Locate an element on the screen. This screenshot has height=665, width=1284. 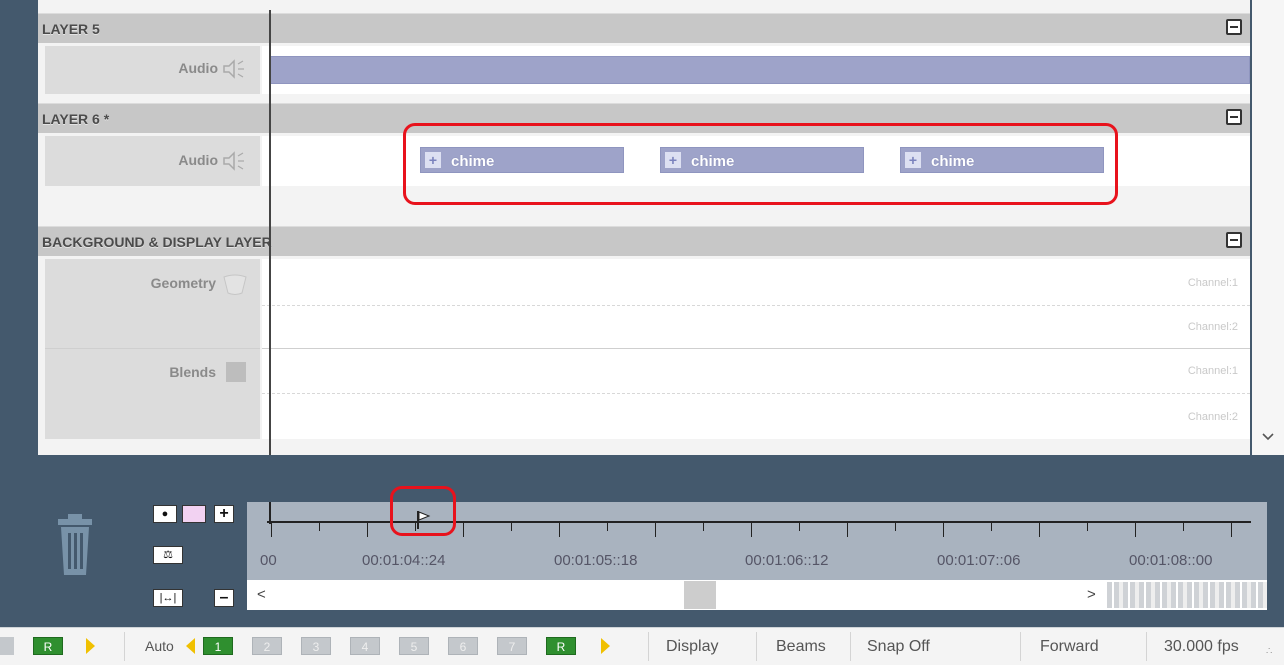
number-box: 2 is located at coordinates (267, 646).